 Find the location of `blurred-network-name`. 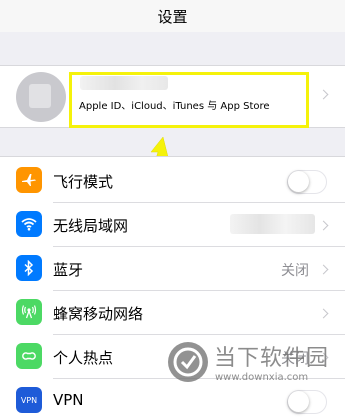

blurred-network-name is located at coordinates (272, 224).